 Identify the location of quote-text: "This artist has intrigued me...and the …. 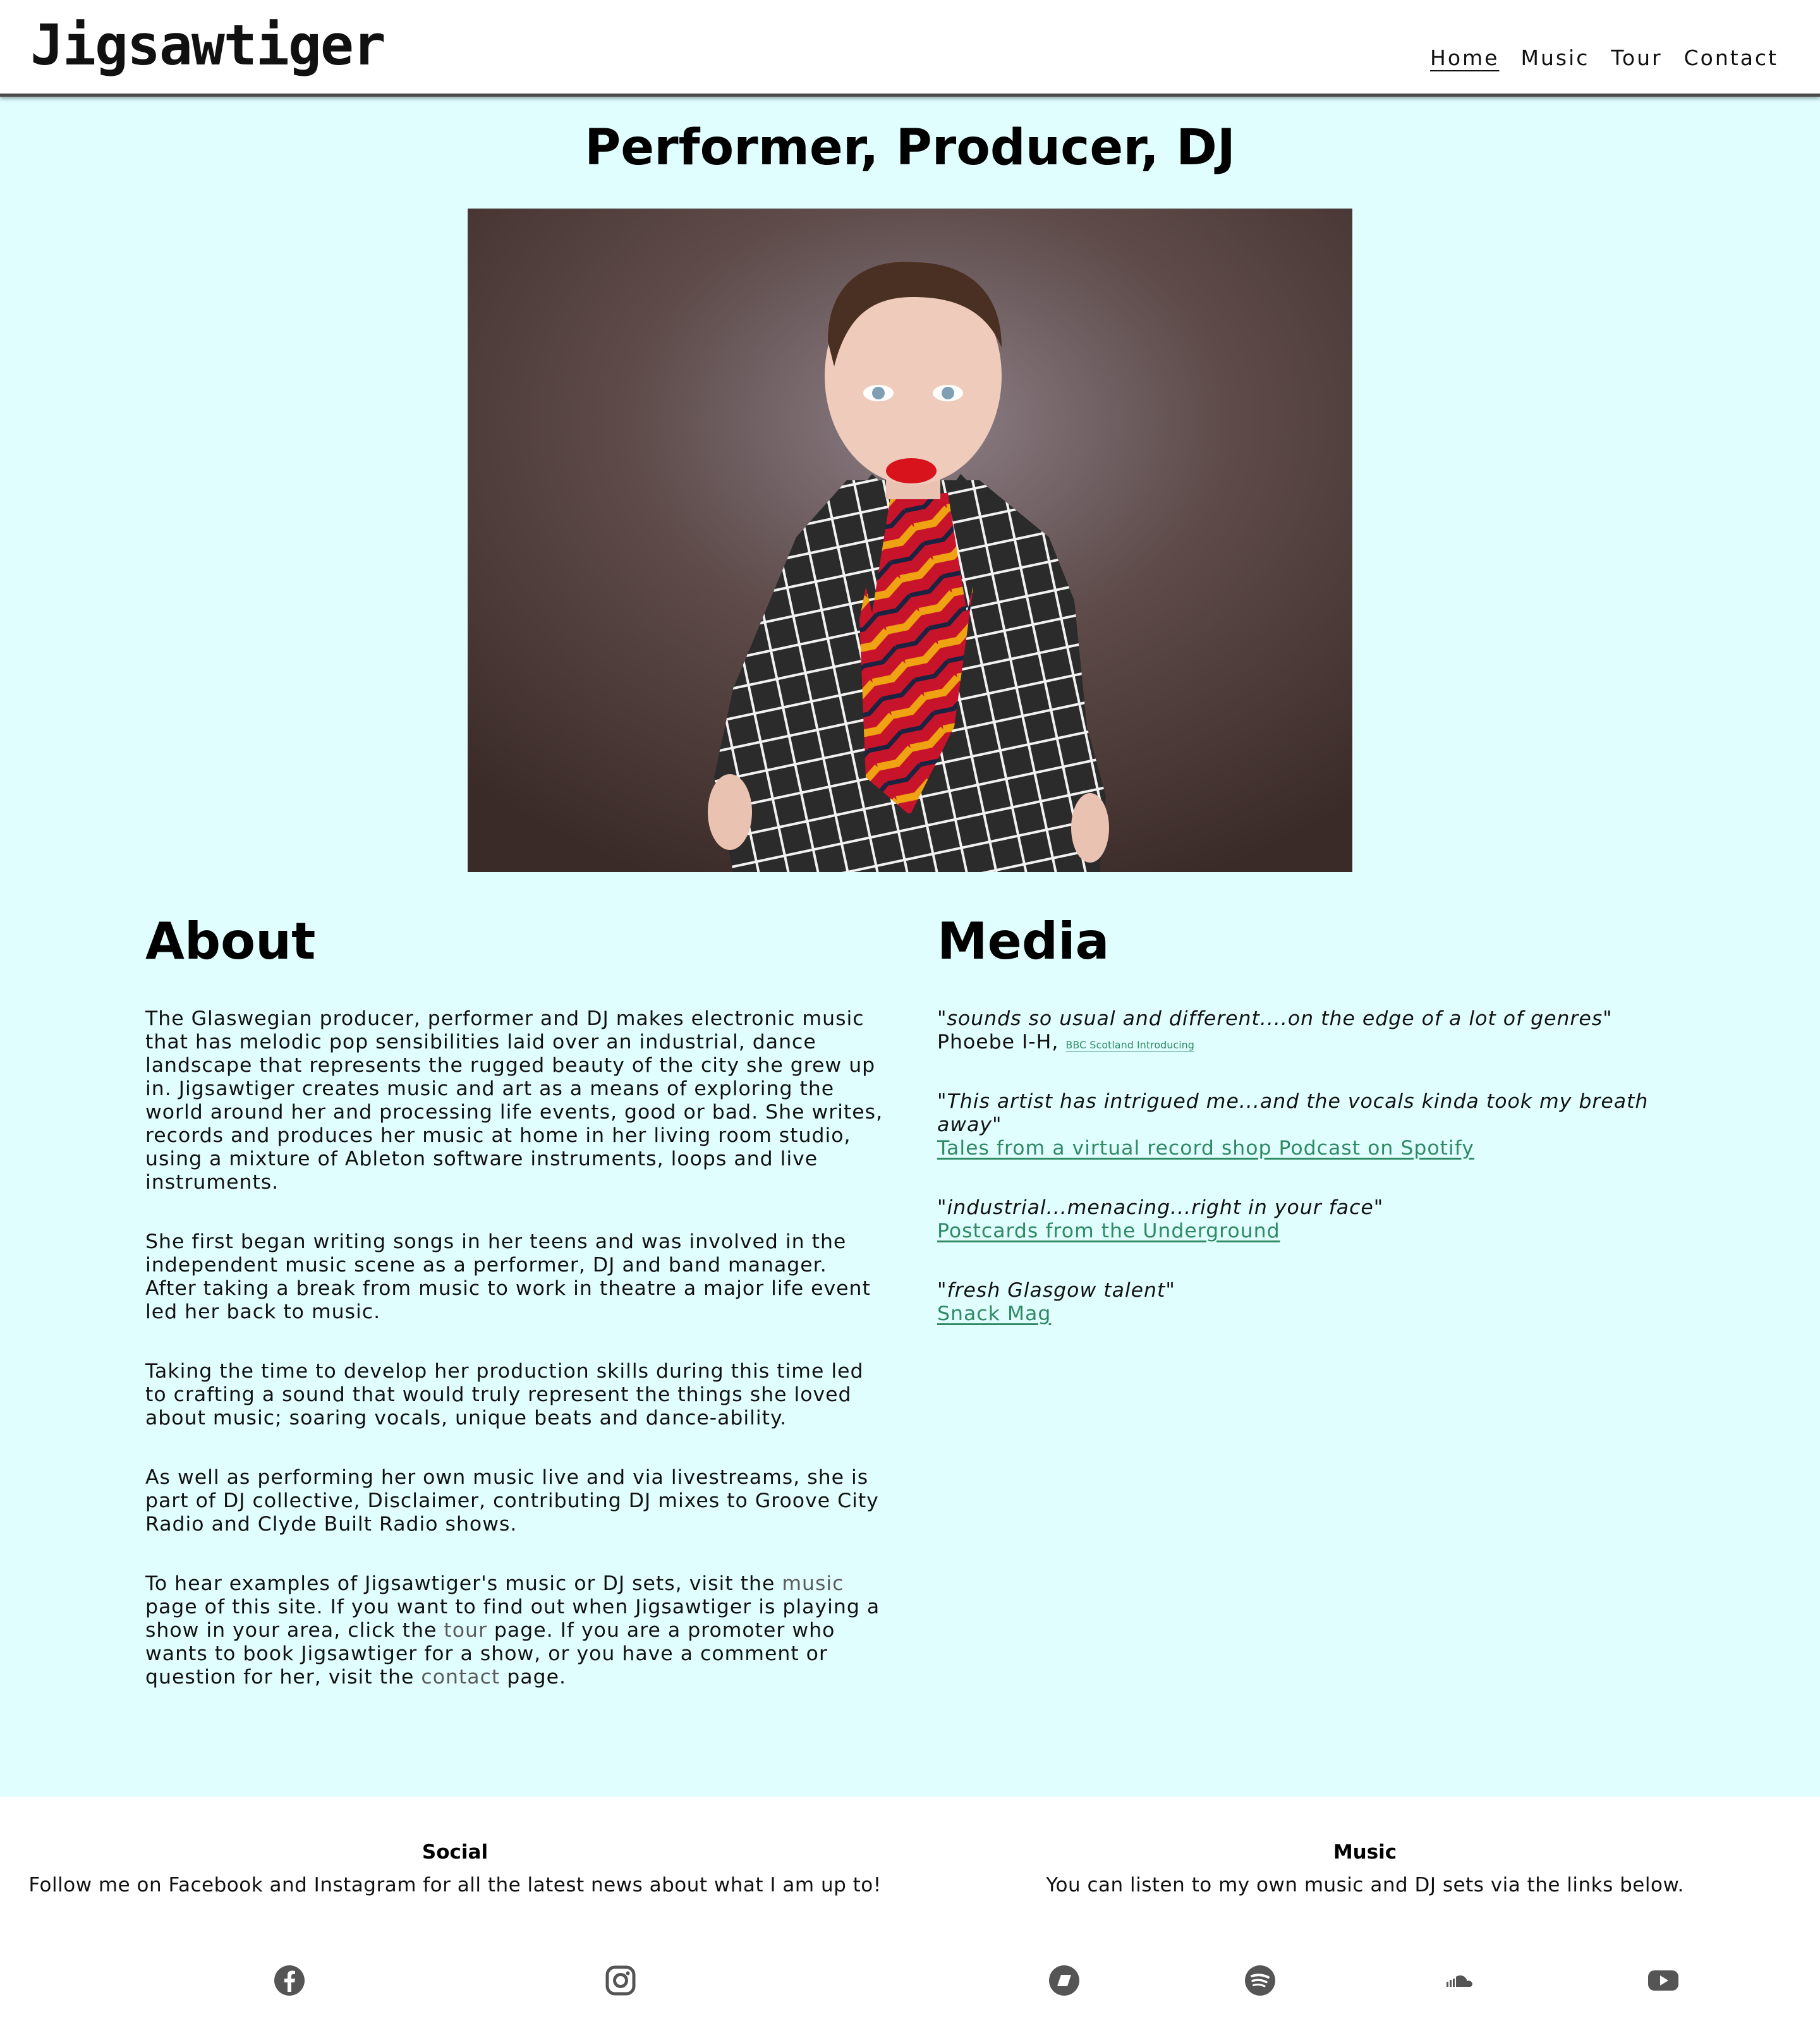
(1293, 1113).